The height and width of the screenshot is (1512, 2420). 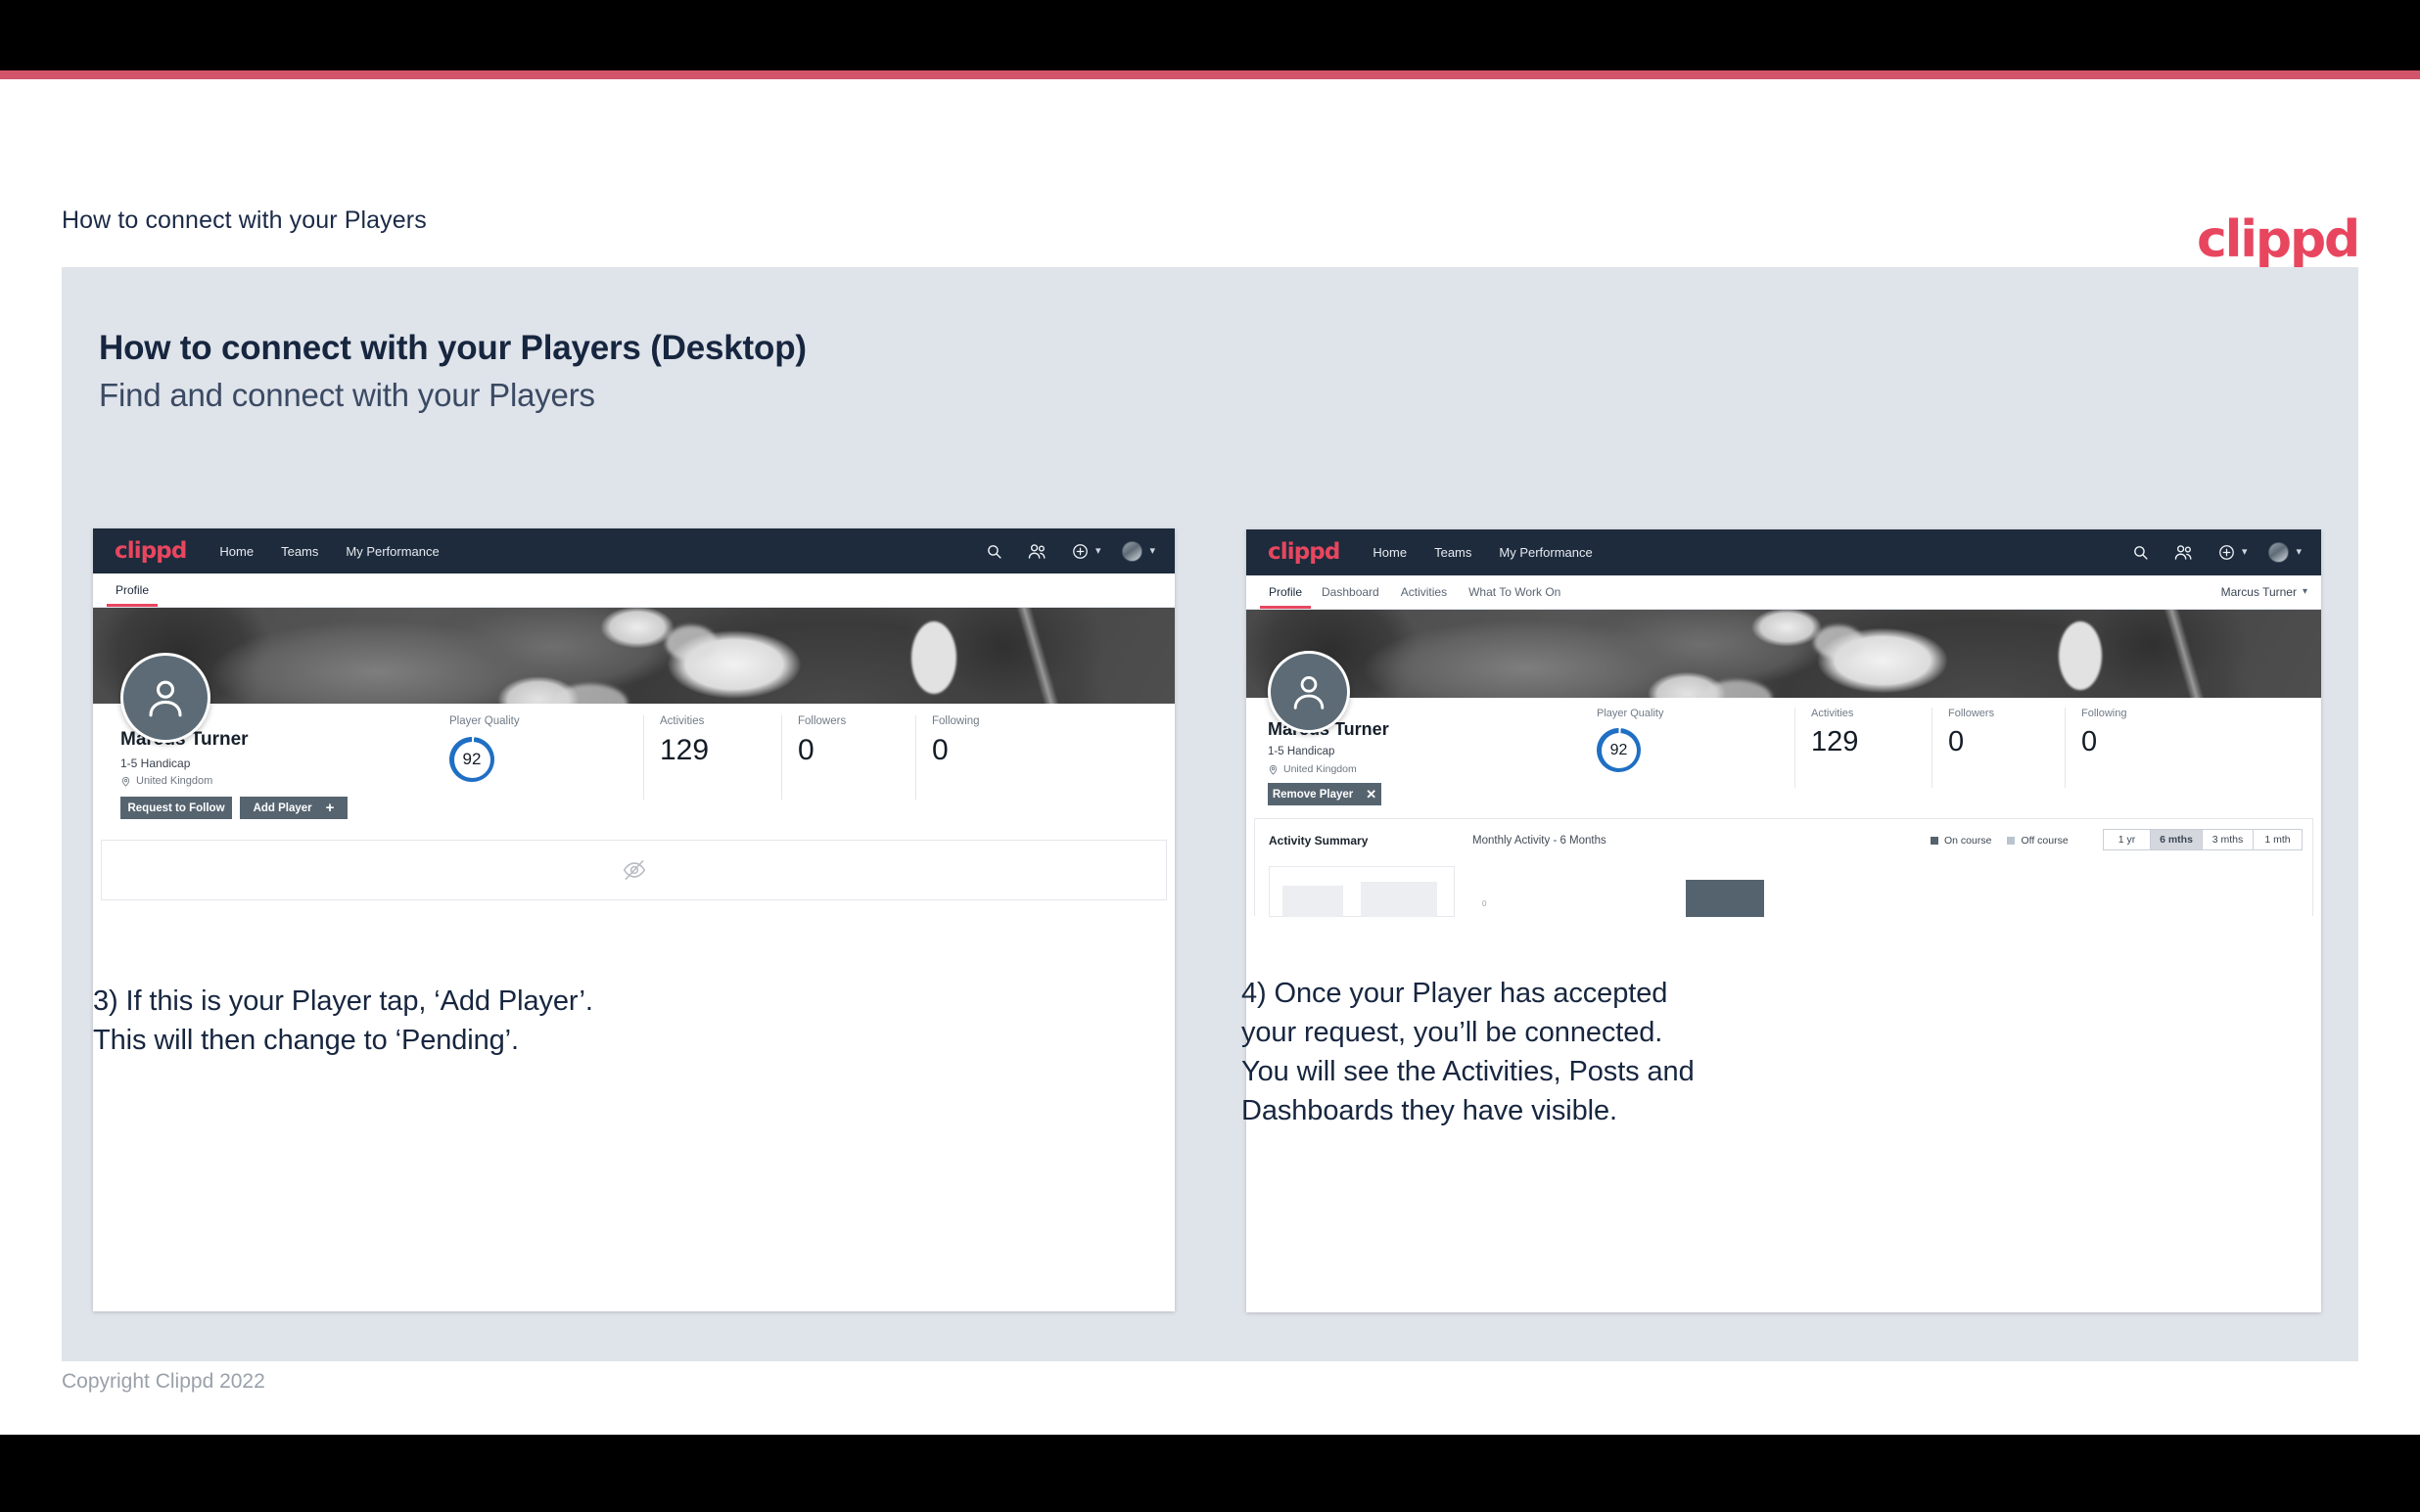 What do you see at coordinates (2011, 841) in the screenshot?
I see `legend-swatch-off-course` at bounding box center [2011, 841].